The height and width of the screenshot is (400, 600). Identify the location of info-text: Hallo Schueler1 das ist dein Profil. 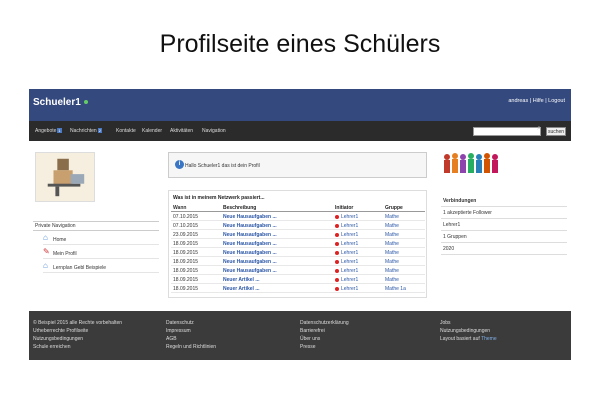
(222, 166).